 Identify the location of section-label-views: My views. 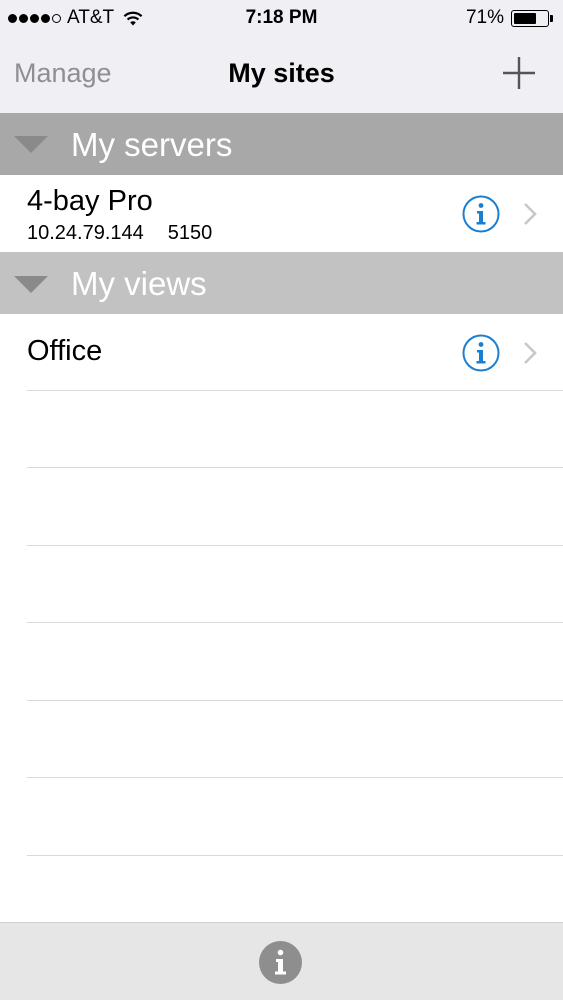
(139, 283).